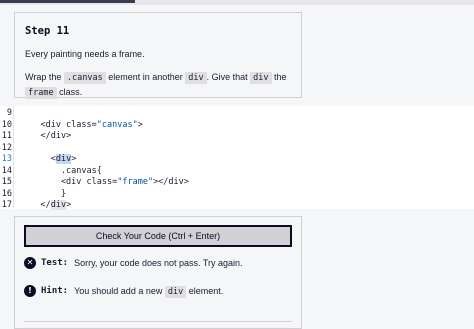 The width and height of the screenshot is (474, 329). What do you see at coordinates (6, 205) in the screenshot?
I see `line-number: 17` at bounding box center [6, 205].